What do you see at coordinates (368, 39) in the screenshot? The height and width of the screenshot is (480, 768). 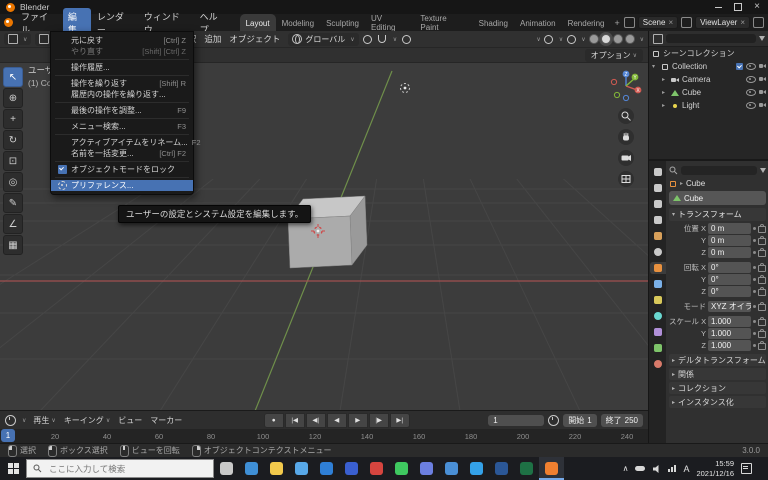 I see `pivot-point-icon` at bounding box center [368, 39].